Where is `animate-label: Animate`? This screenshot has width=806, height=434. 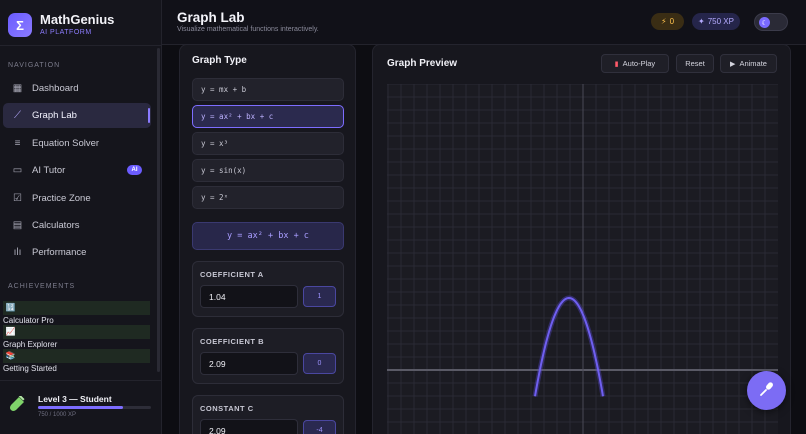
animate-label: Animate is located at coordinates (753, 63).